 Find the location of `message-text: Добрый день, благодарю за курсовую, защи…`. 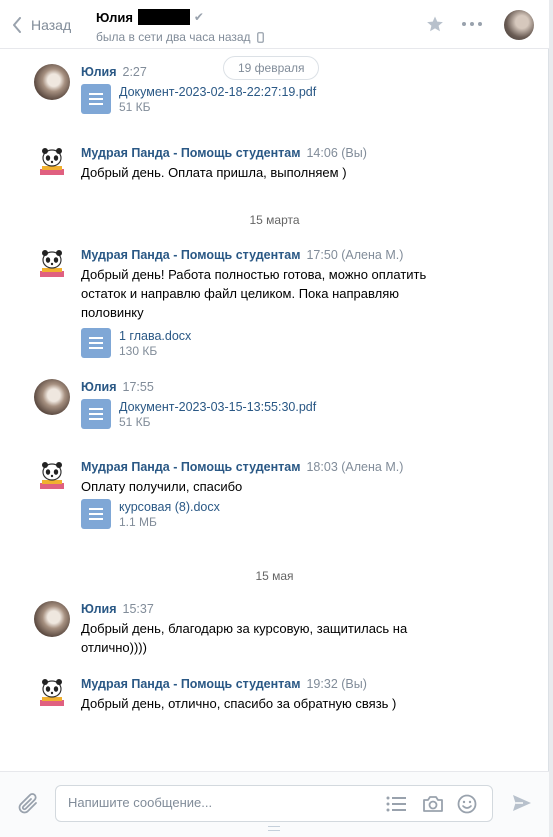

message-text: Добрый день, благодарю за курсовую, защи… is located at coordinates (244, 638).